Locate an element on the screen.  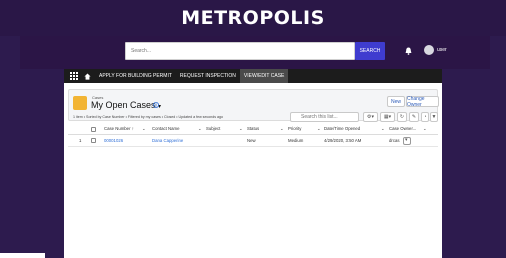
row-actions-button: ▾ is located at coordinates (407, 141).